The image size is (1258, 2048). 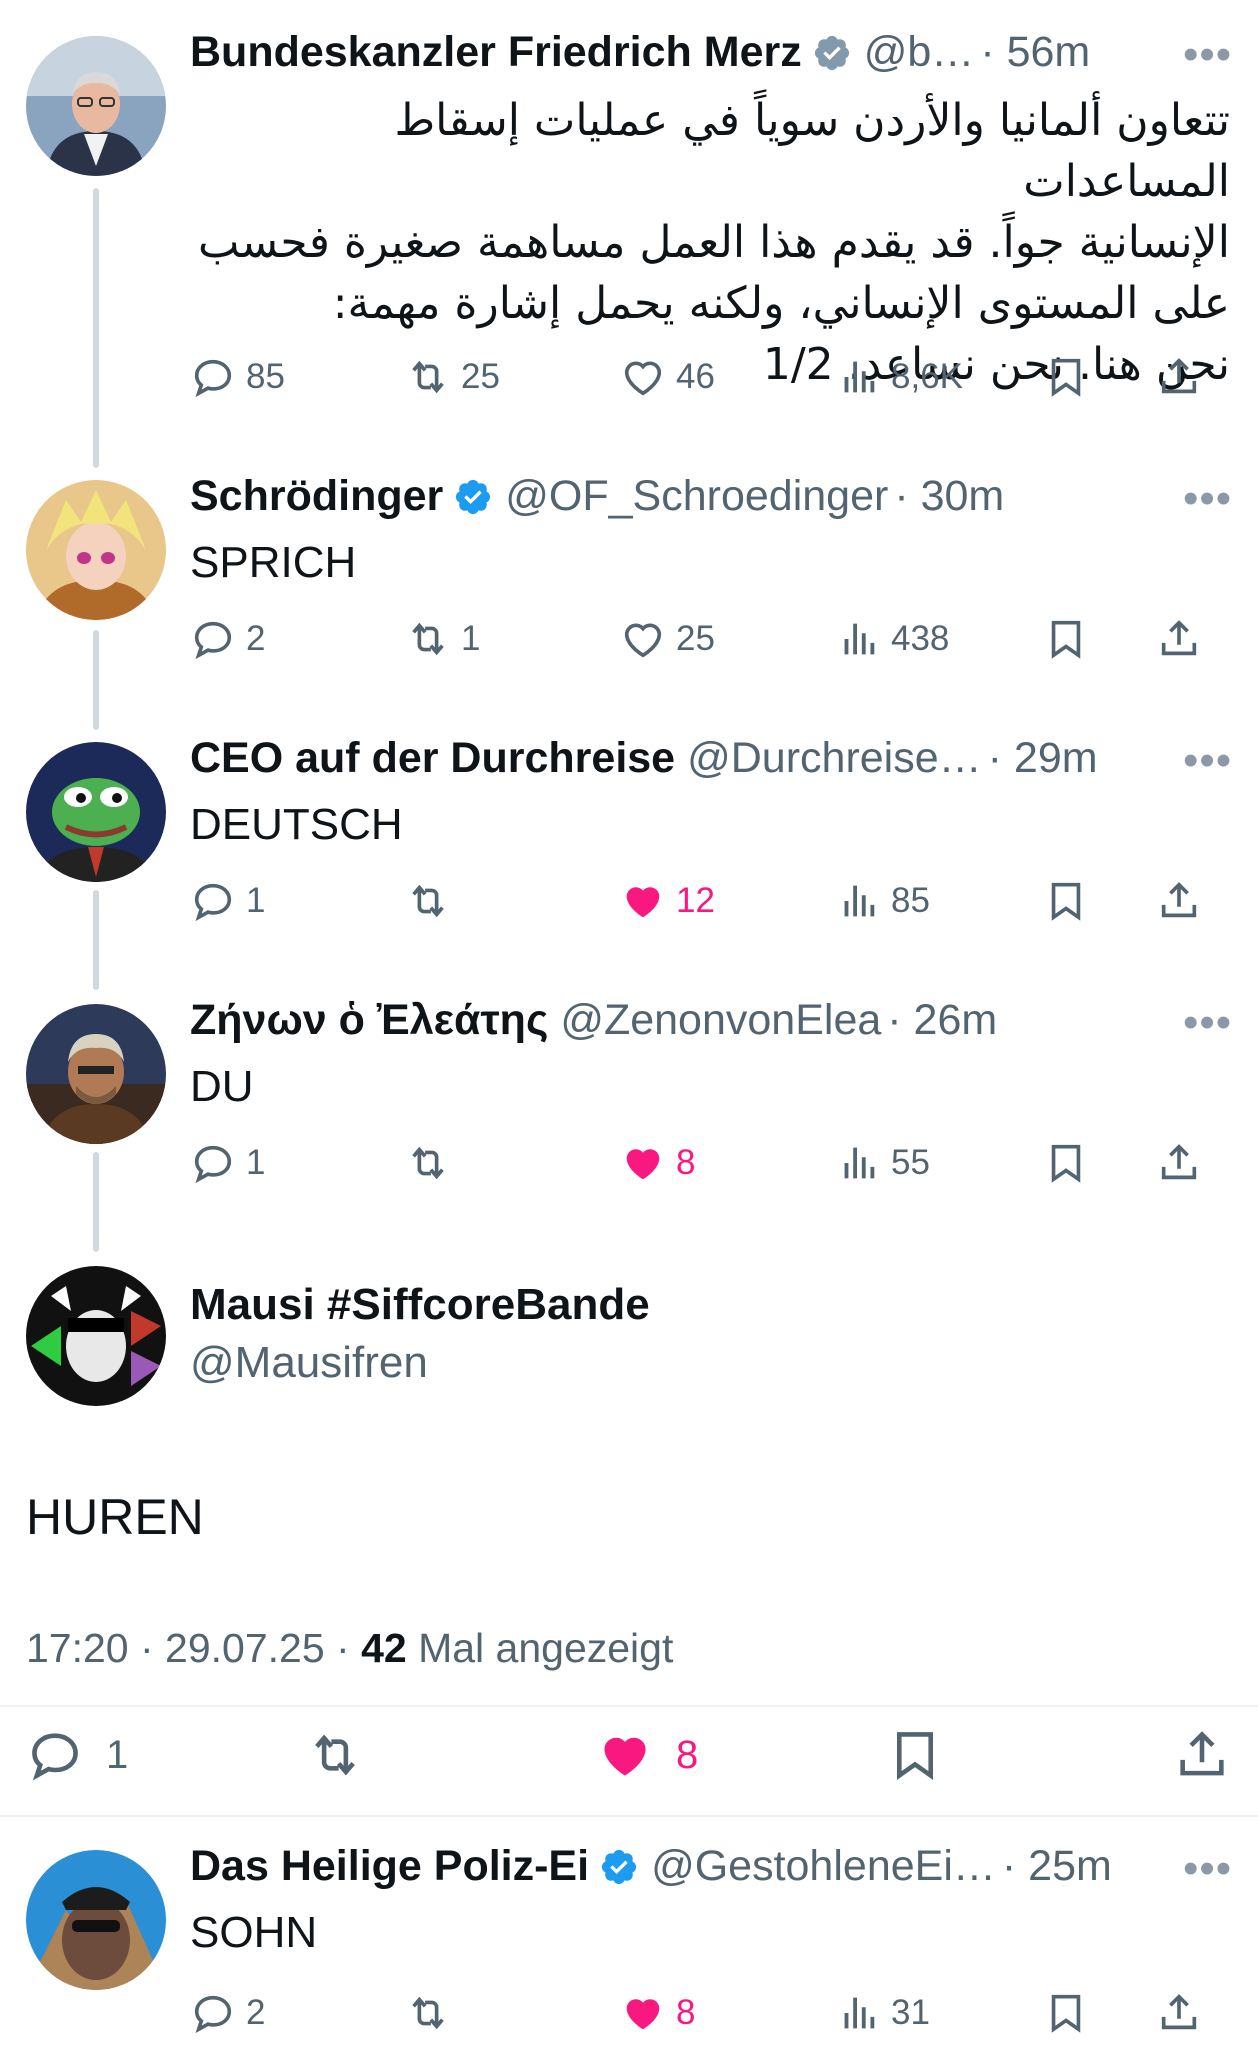 I want to click on views-button: 55, so click(x=882, y=1163).